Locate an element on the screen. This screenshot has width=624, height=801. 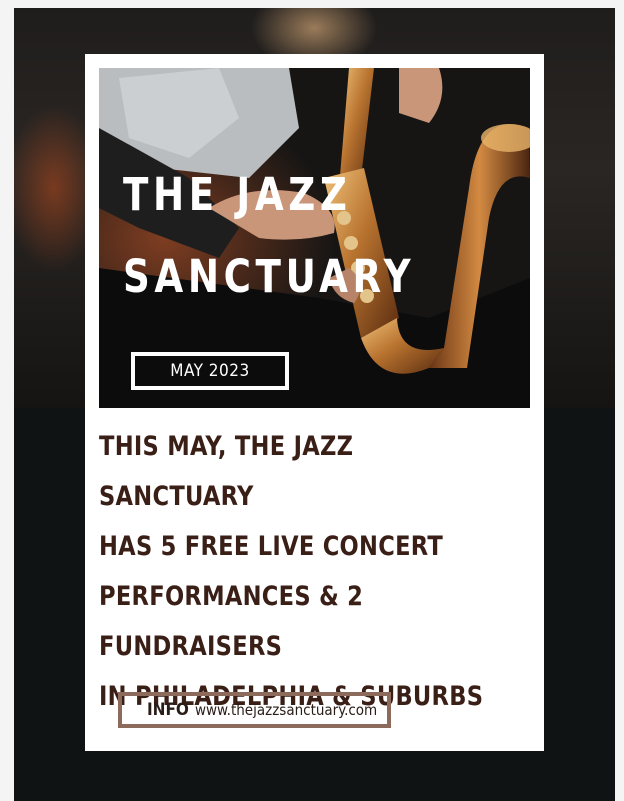
info-label: INFO is located at coordinates (168, 710).